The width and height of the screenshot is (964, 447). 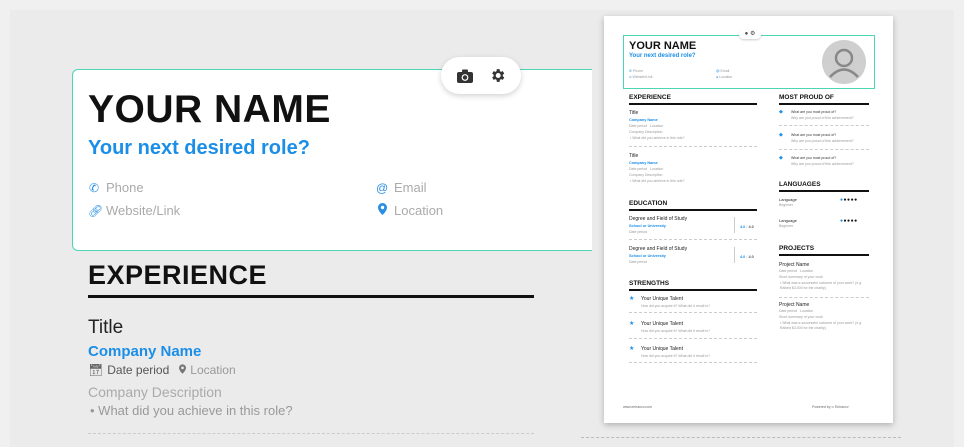 What do you see at coordinates (634, 156) in the screenshot?
I see `mini-exp-title: Title` at bounding box center [634, 156].